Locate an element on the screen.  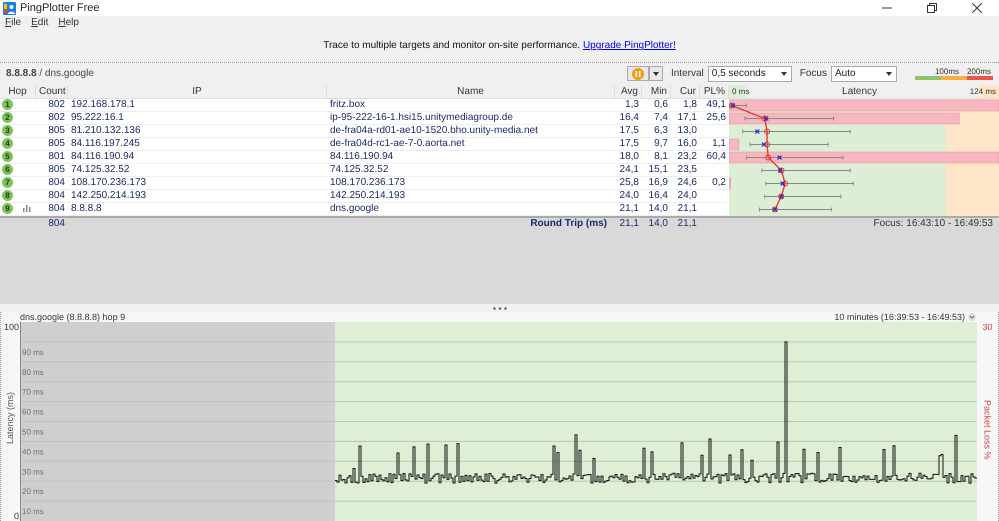
table-cell-text: 23,2 is located at coordinates (687, 156).